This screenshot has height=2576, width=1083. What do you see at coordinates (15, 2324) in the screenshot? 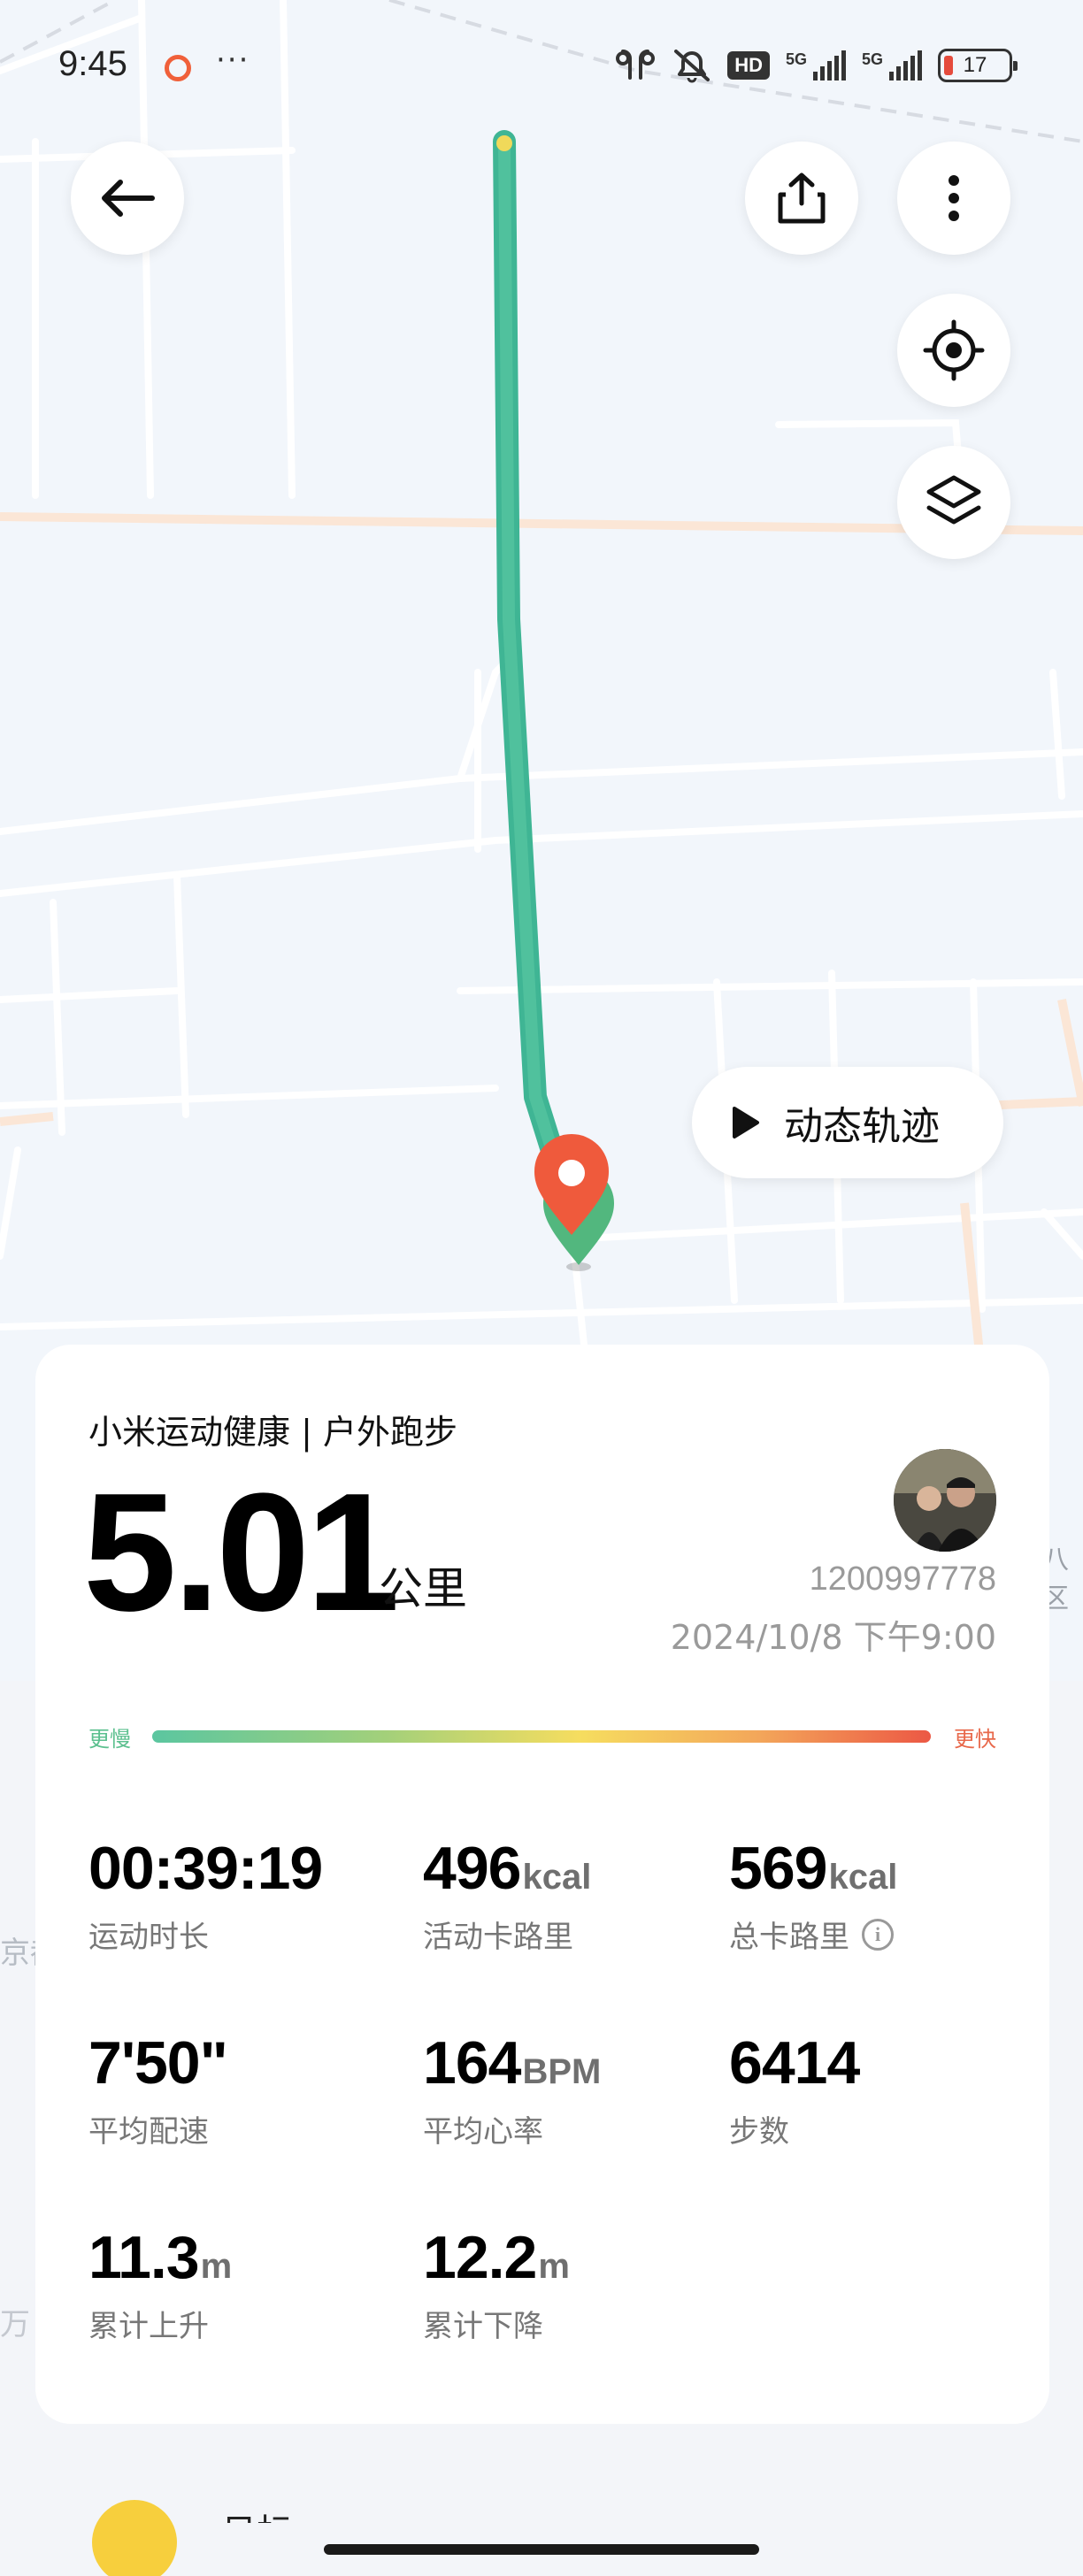
I see `district-label-left-2: 万` at bounding box center [15, 2324].